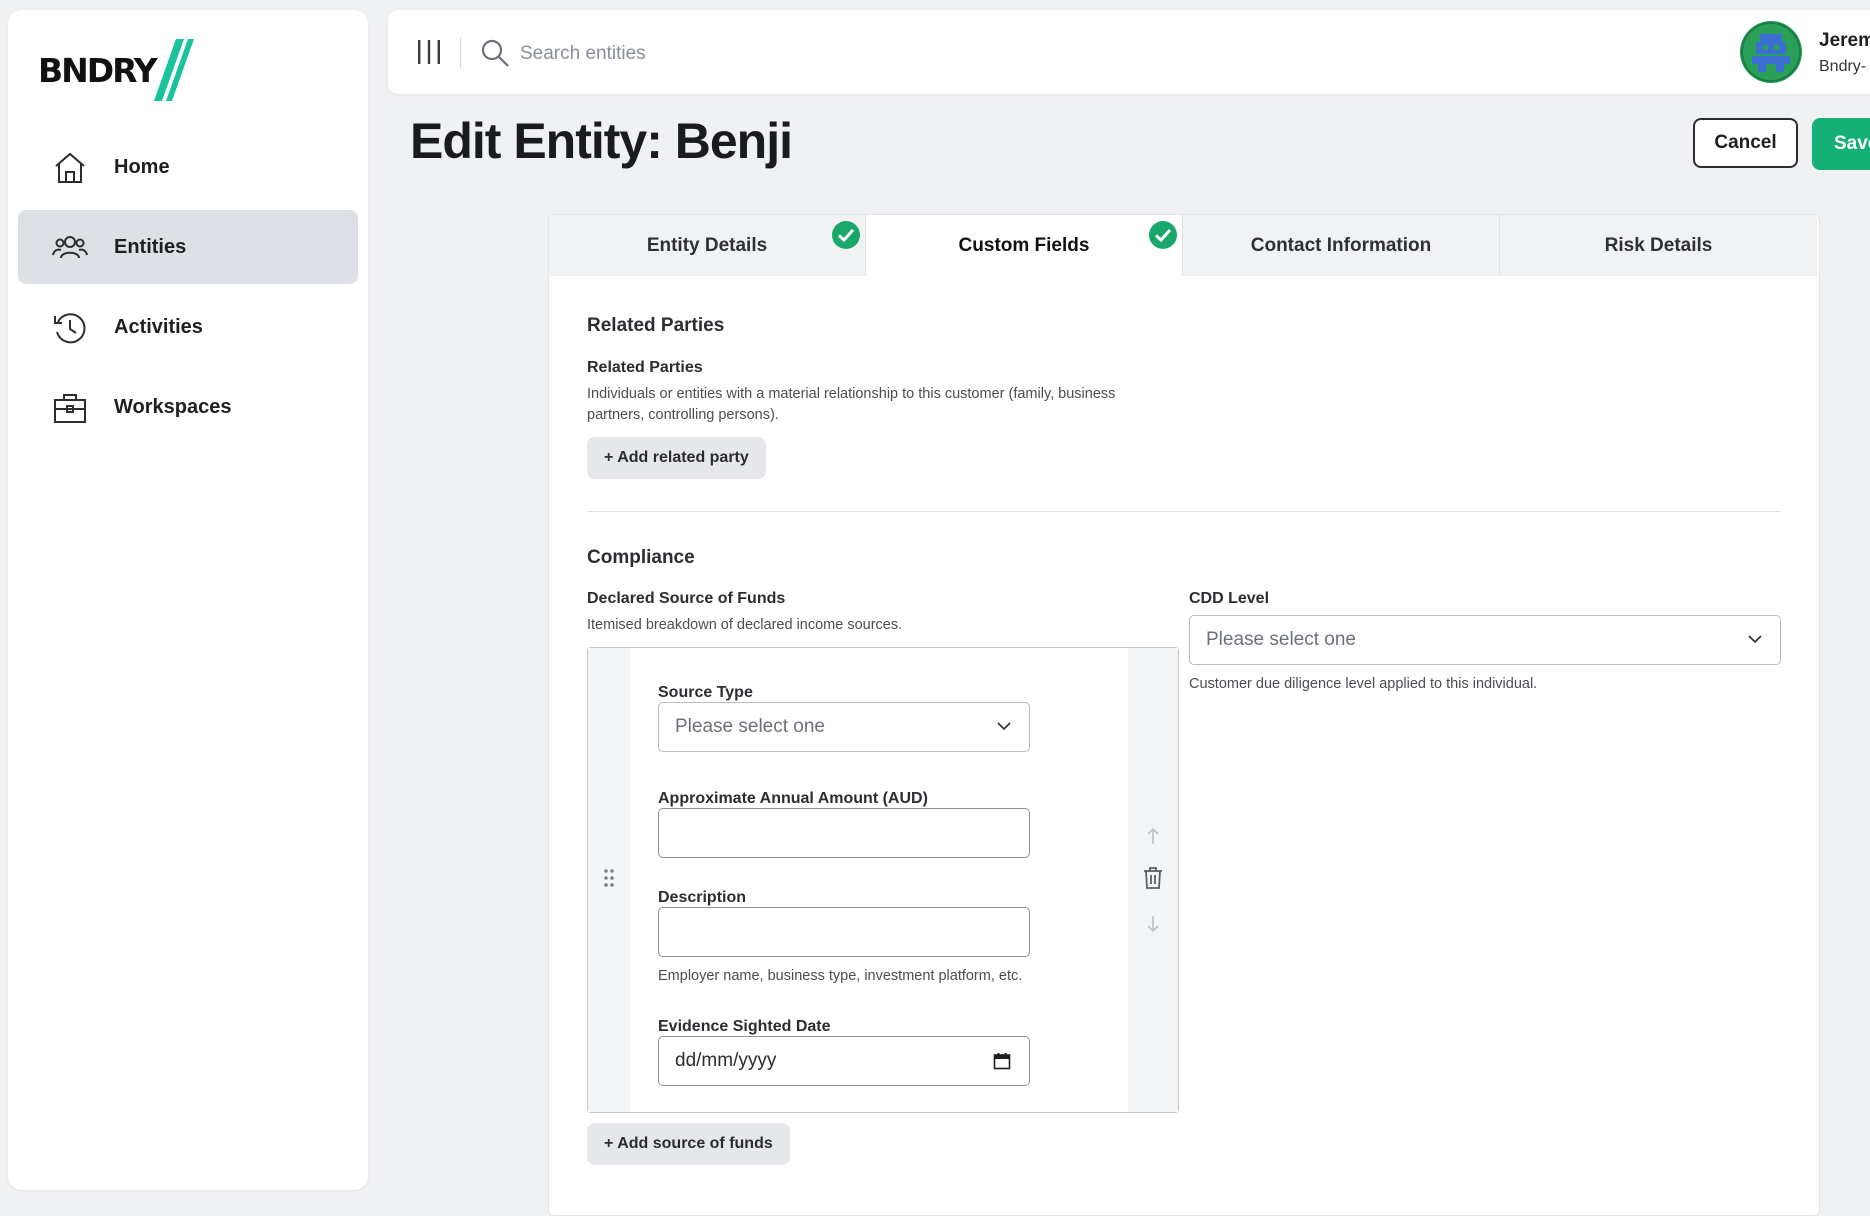  Describe the element at coordinates (656, 325) in the screenshot. I see `related-parties-section-title: Related Parties` at that location.